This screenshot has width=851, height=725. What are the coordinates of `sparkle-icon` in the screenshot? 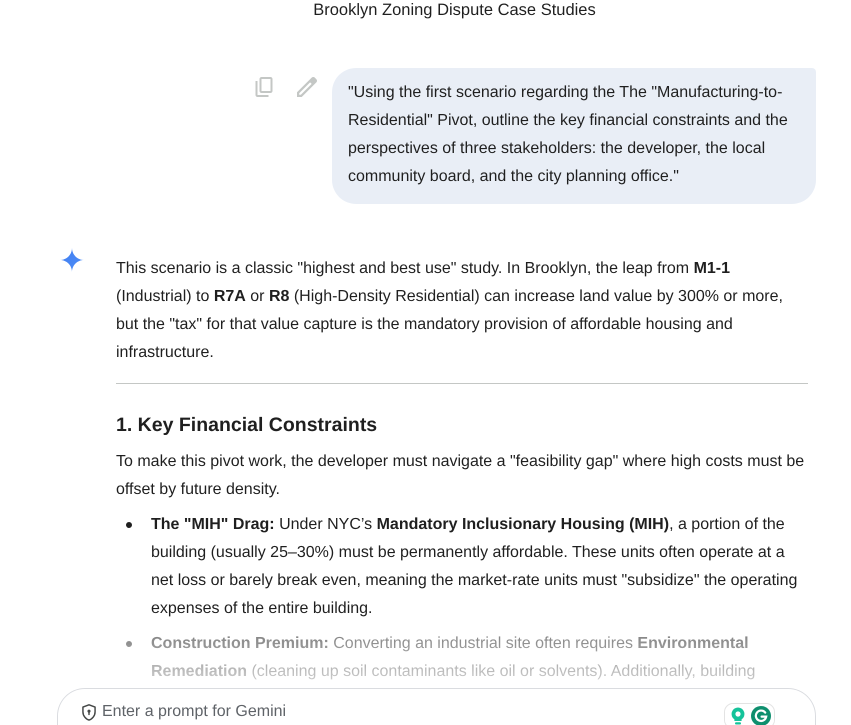 It's located at (72, 260).